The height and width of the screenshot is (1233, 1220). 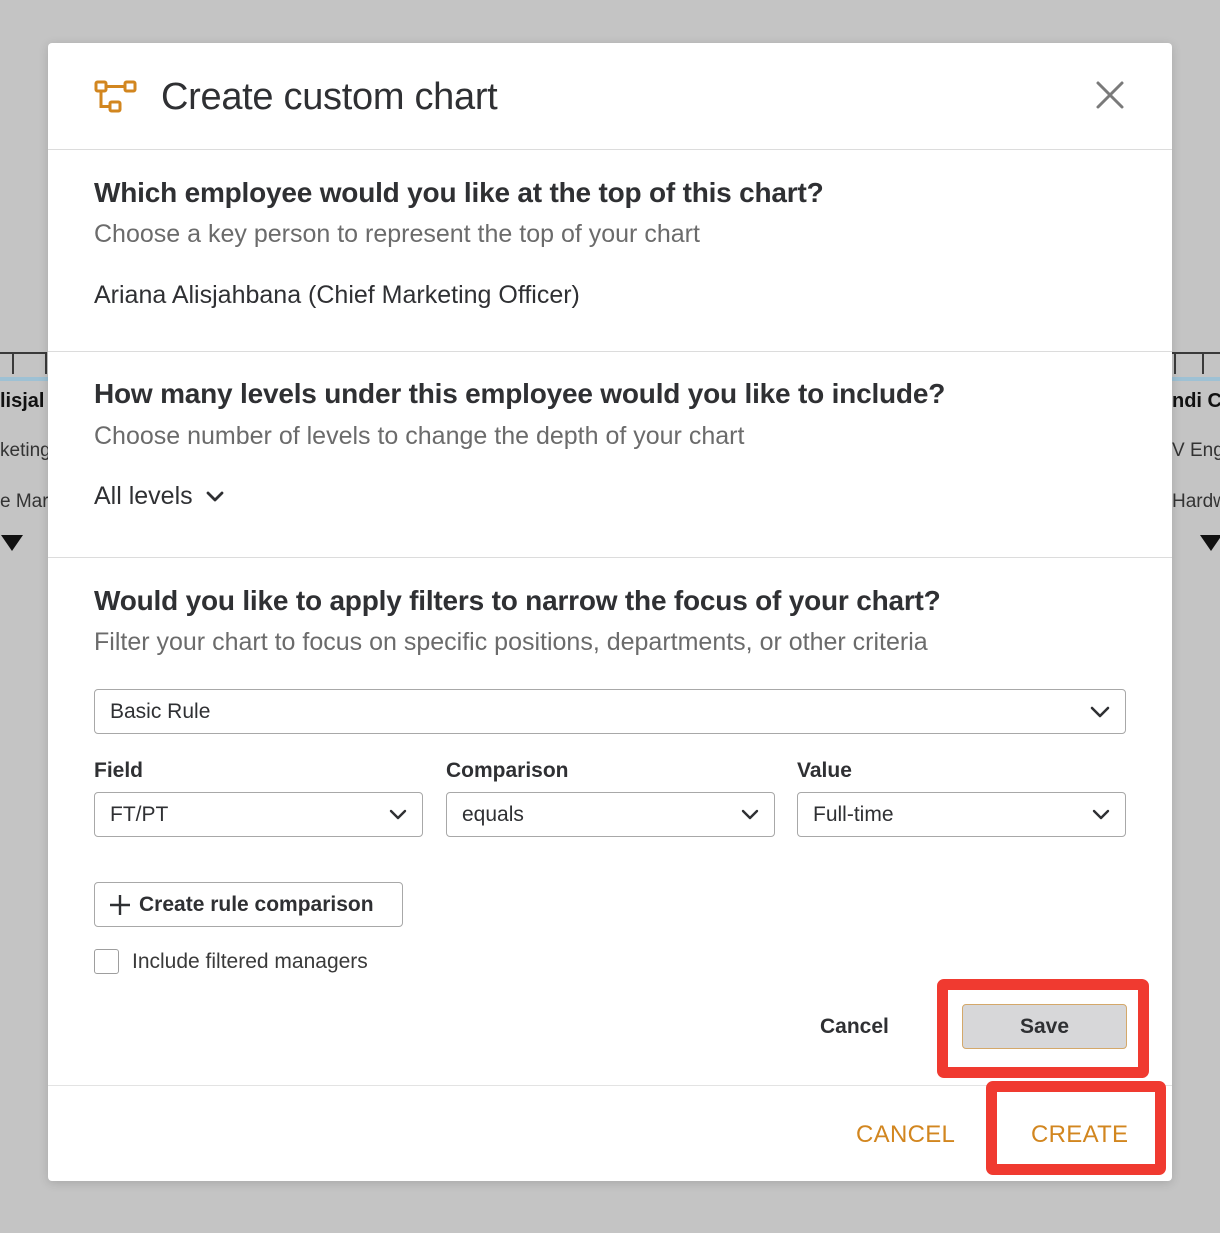 What do you see at coordinates (1196, 501) in the screenshot?
I see `org-card-department: Hardw` at bounding box center [1196, 501].